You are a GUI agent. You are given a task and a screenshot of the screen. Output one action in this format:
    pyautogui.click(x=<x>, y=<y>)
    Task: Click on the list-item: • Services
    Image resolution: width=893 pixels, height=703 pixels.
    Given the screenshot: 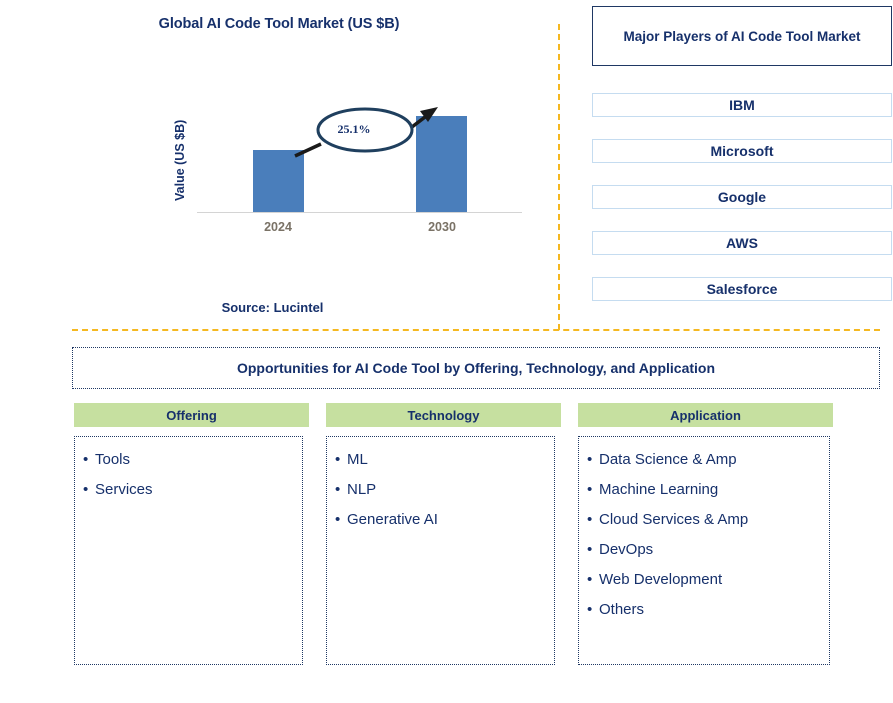 What is the action you would take?
    pyautogui.click(x=190, y=490)
    